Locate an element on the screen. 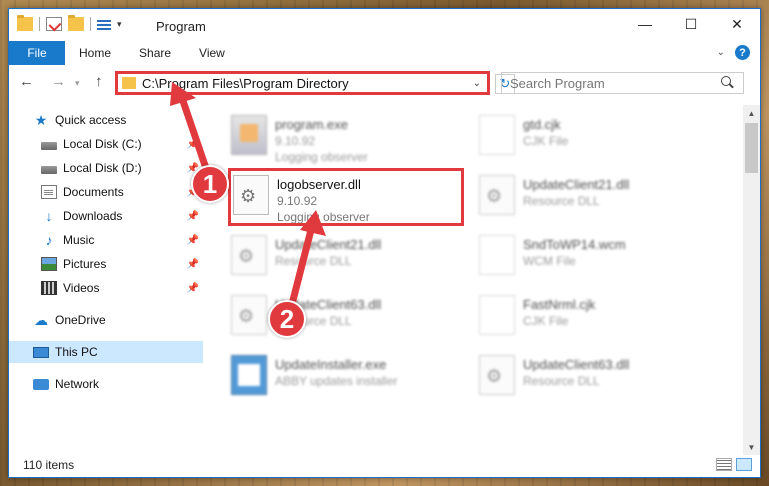 This screenshot has height=486, width=769. file-name: FastNrml.cjk is located at coordinates (559, 304).